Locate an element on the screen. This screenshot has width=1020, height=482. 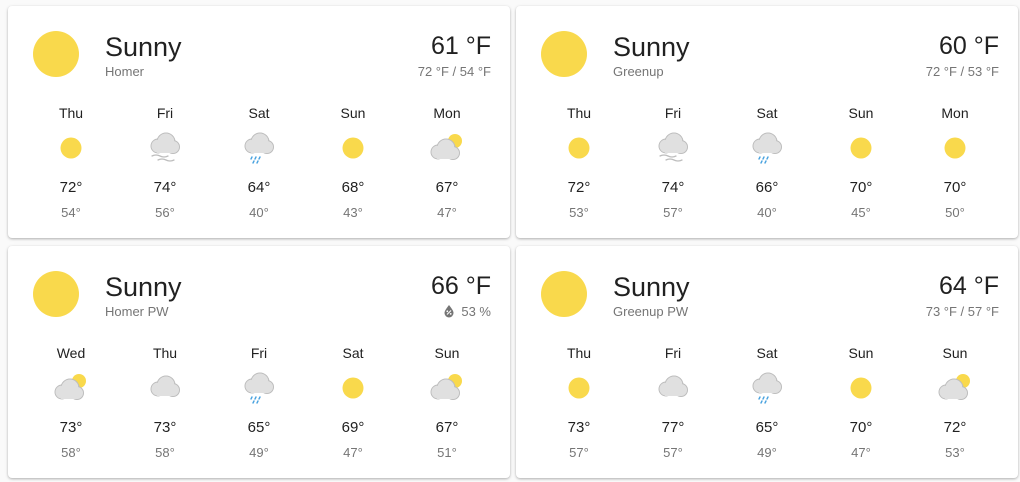
forecast-high: 77° is located at coordinates (673, 427).